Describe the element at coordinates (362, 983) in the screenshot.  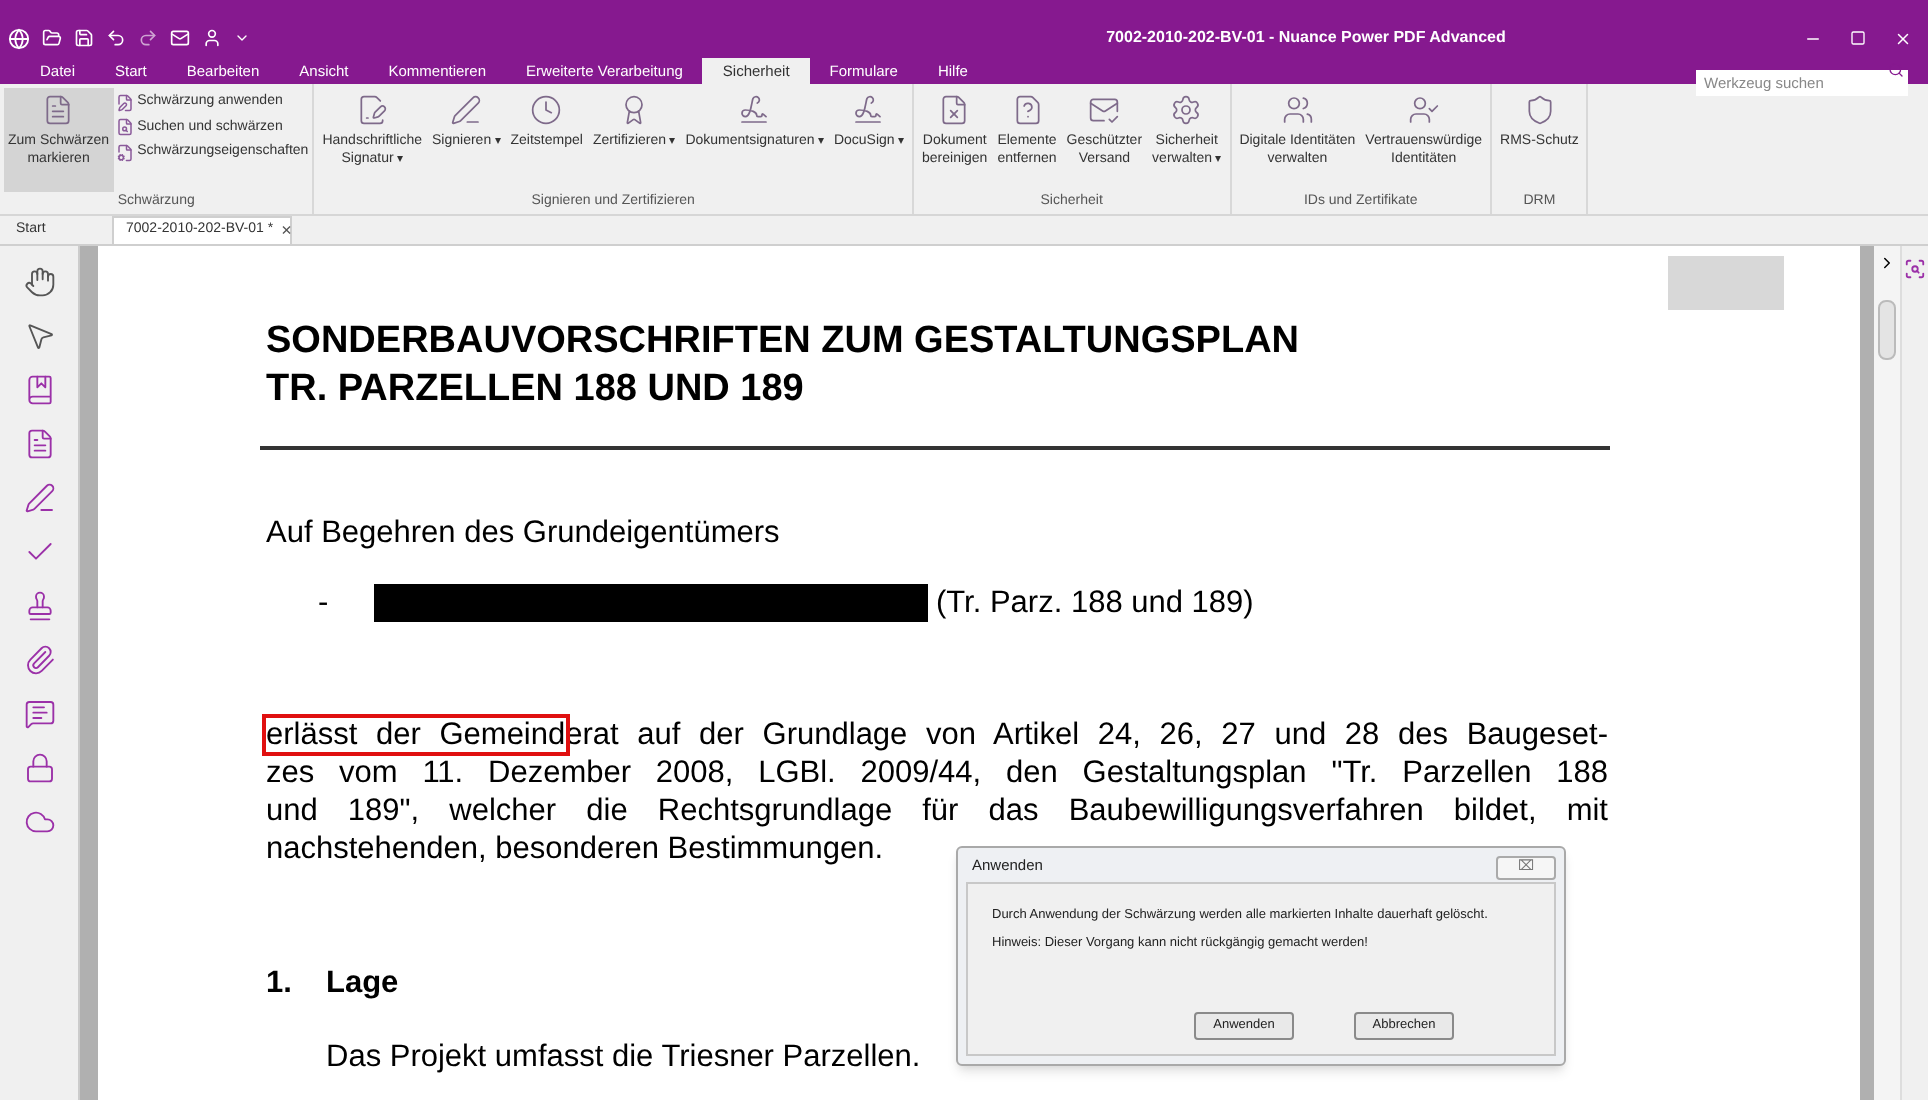
I see `section-title: Lage` at that location.